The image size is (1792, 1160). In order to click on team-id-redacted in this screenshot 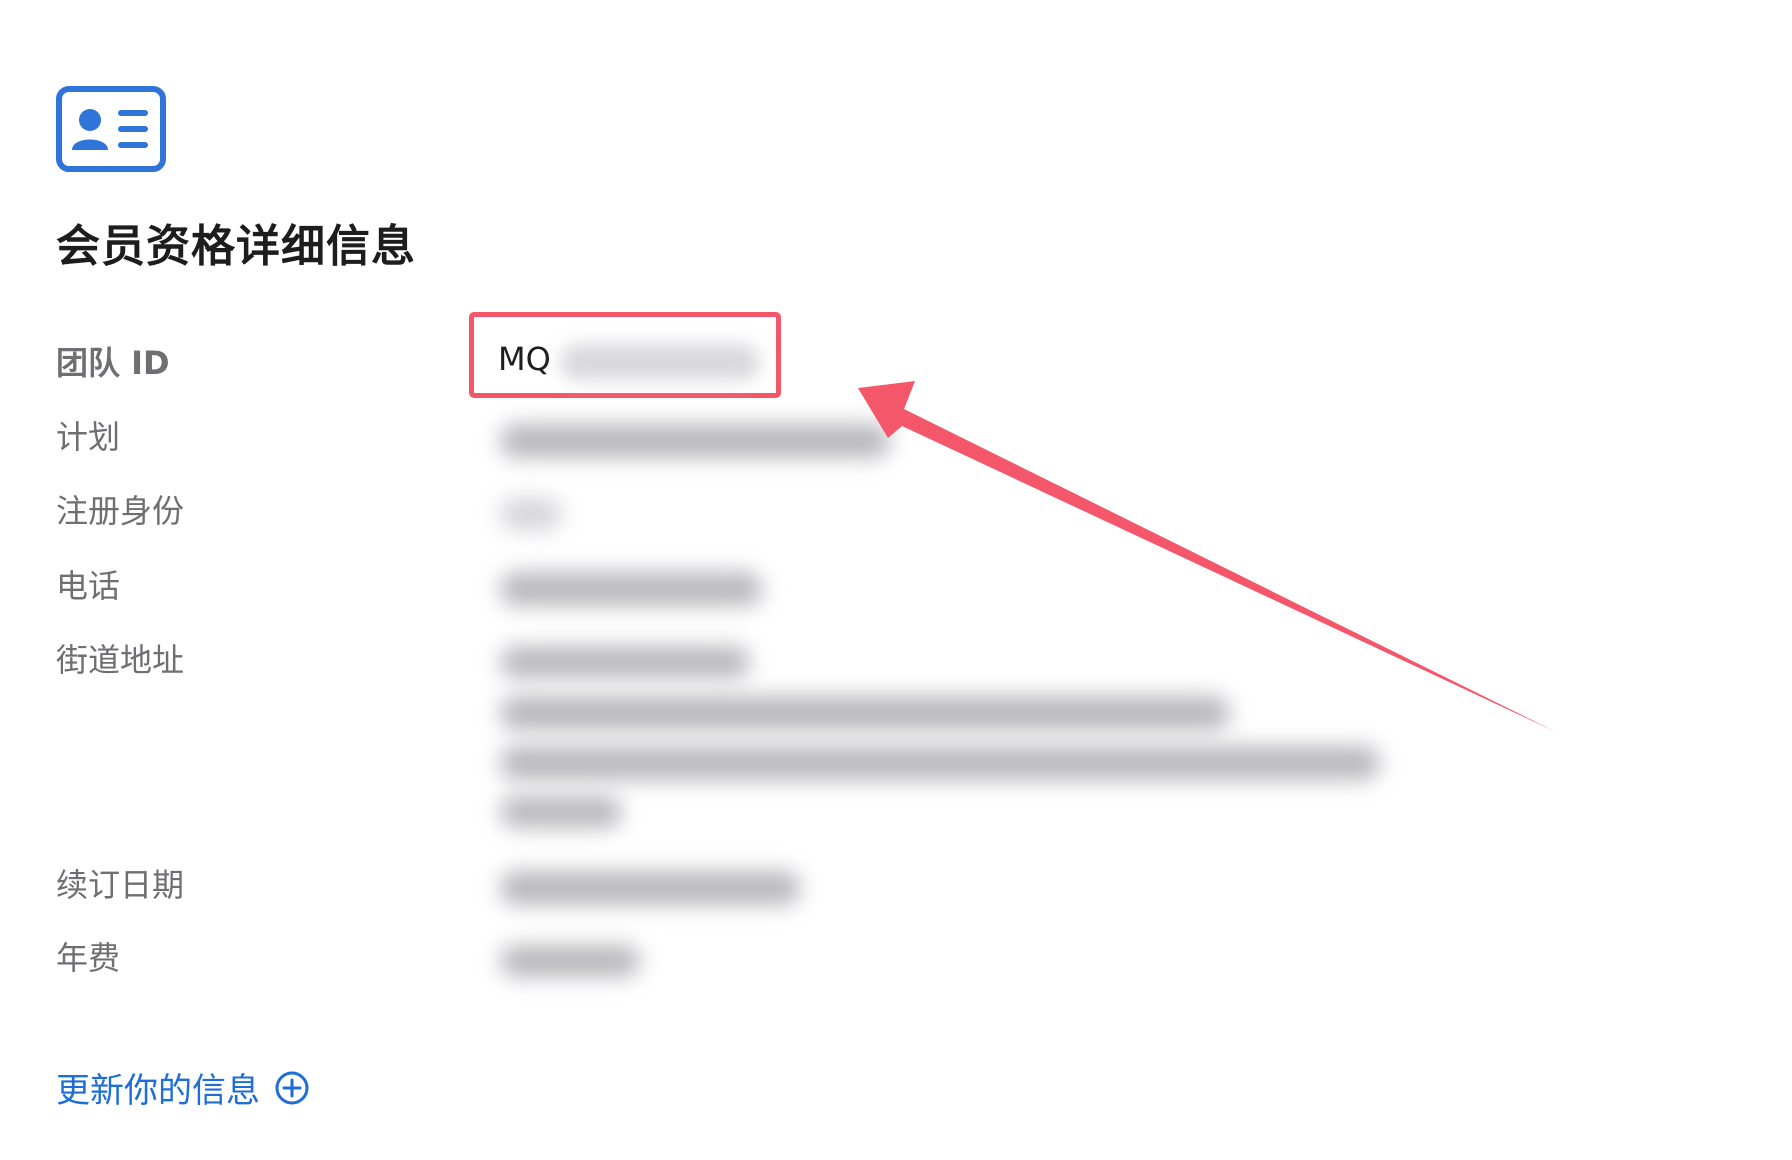, I will do `click(660, 362)`.